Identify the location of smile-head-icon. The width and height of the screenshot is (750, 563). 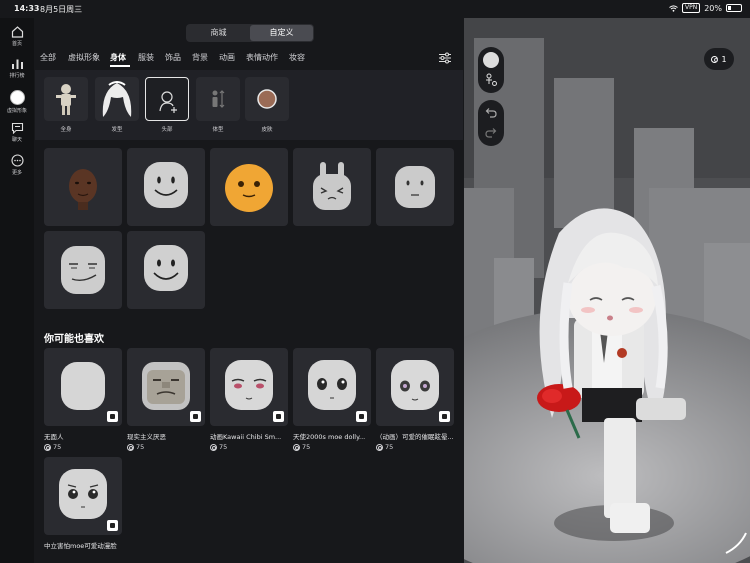
(166, 185).